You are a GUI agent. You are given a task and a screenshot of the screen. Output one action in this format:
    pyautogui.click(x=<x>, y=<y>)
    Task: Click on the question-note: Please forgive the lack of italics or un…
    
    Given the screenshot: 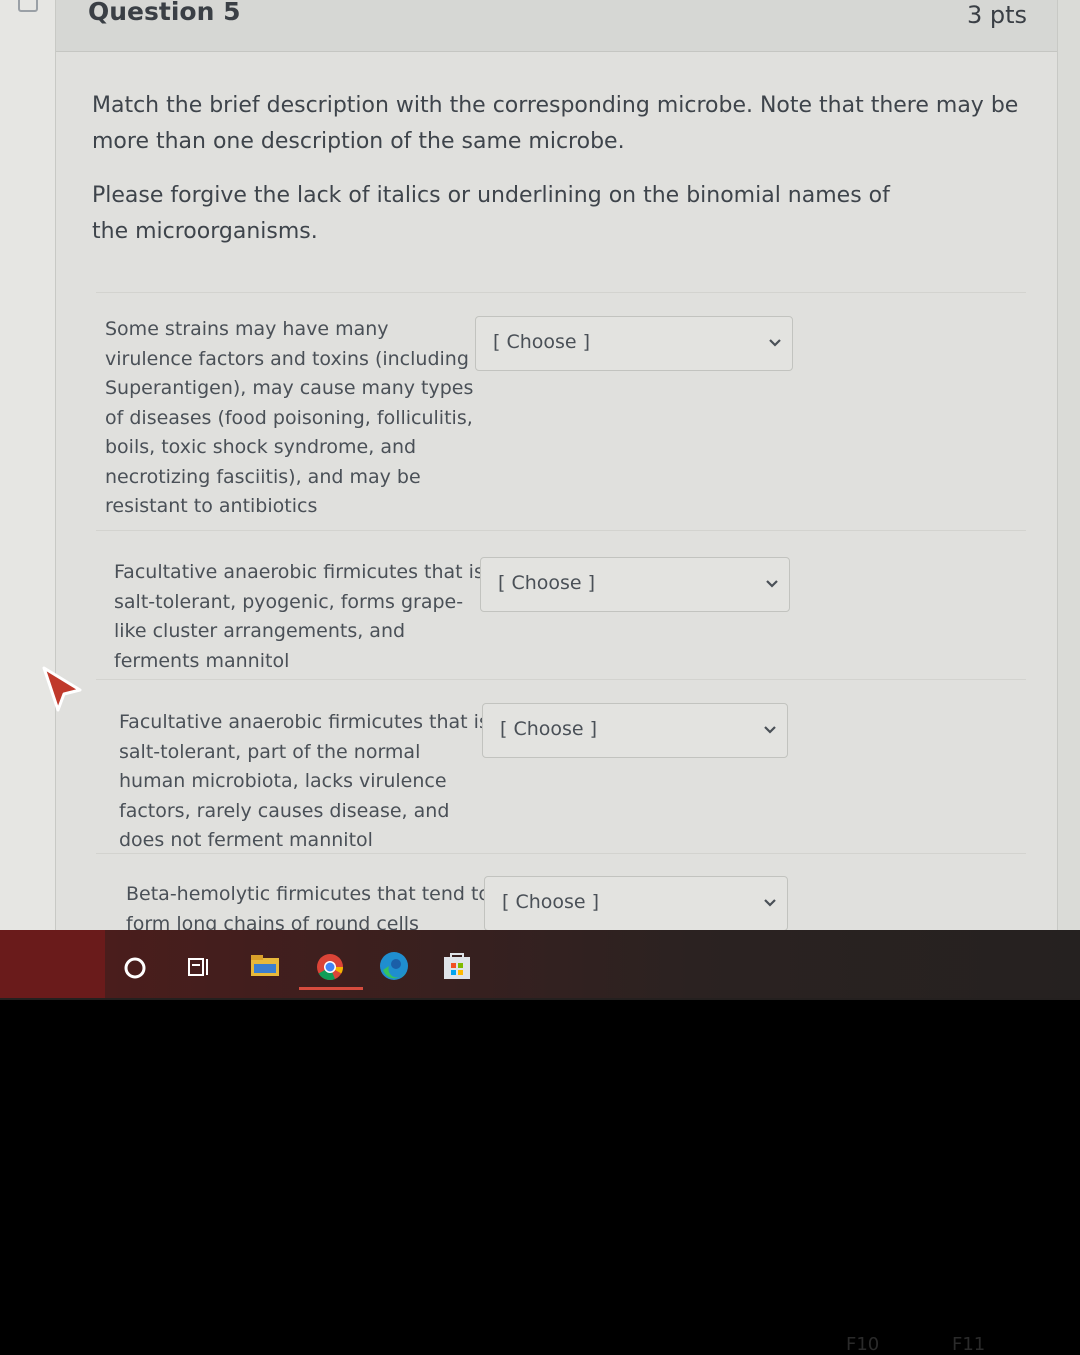 What is the action you would take?
    pyautogui.click(x=491, y=213)
    